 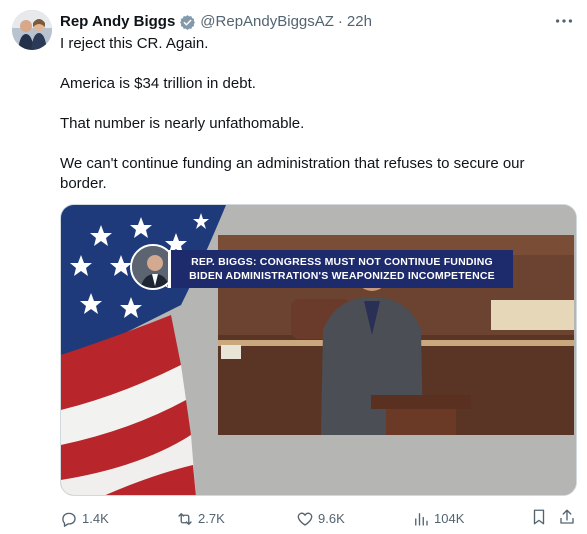 What do you see at coordinates (182, 123) in the screenshot?
I see `tweet-paragraph: That number is nearly unfathomable.` at bounding box center [182, 123].